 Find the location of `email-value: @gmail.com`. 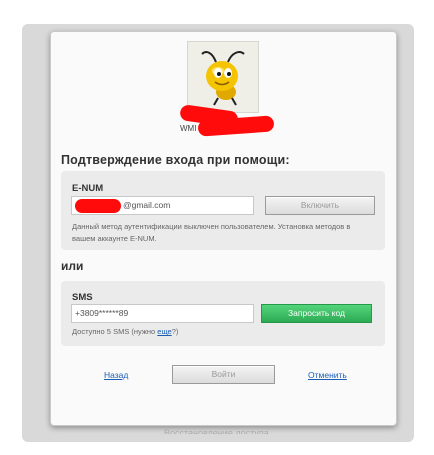

email-value: @gmail.com is located at coordinates (147, 205).